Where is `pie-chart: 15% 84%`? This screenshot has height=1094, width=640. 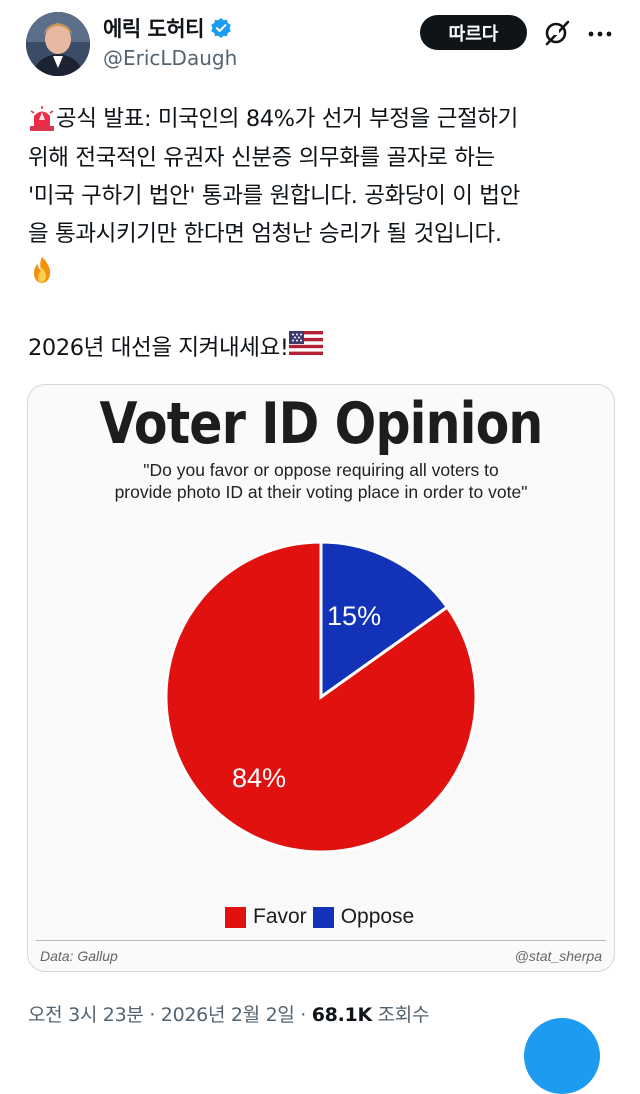 pie-chart: 15% 84% is located at coordinates (321, 697).